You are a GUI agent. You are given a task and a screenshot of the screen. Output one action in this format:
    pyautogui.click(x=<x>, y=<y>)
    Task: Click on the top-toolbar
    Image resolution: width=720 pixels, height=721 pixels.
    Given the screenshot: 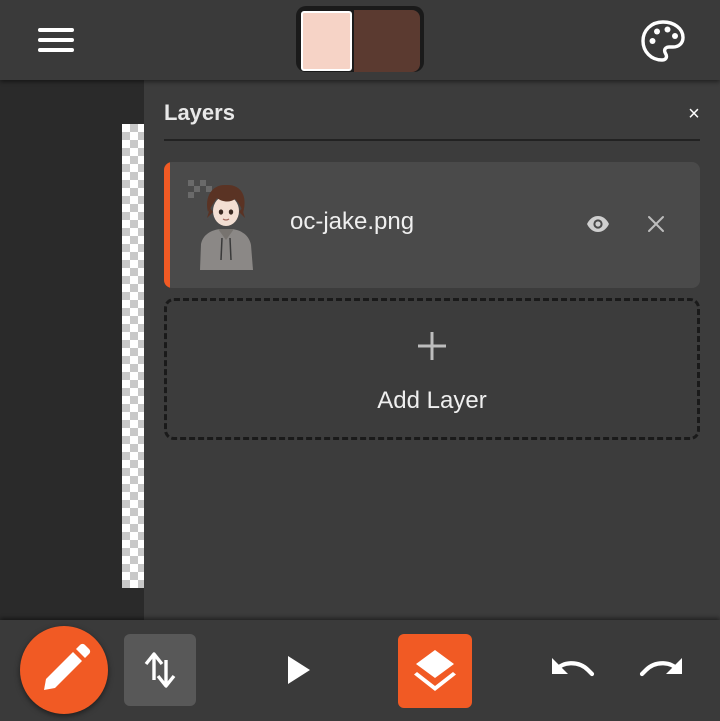 What is the action you would take?
    pyautogui.click(x=360, y=40)
    